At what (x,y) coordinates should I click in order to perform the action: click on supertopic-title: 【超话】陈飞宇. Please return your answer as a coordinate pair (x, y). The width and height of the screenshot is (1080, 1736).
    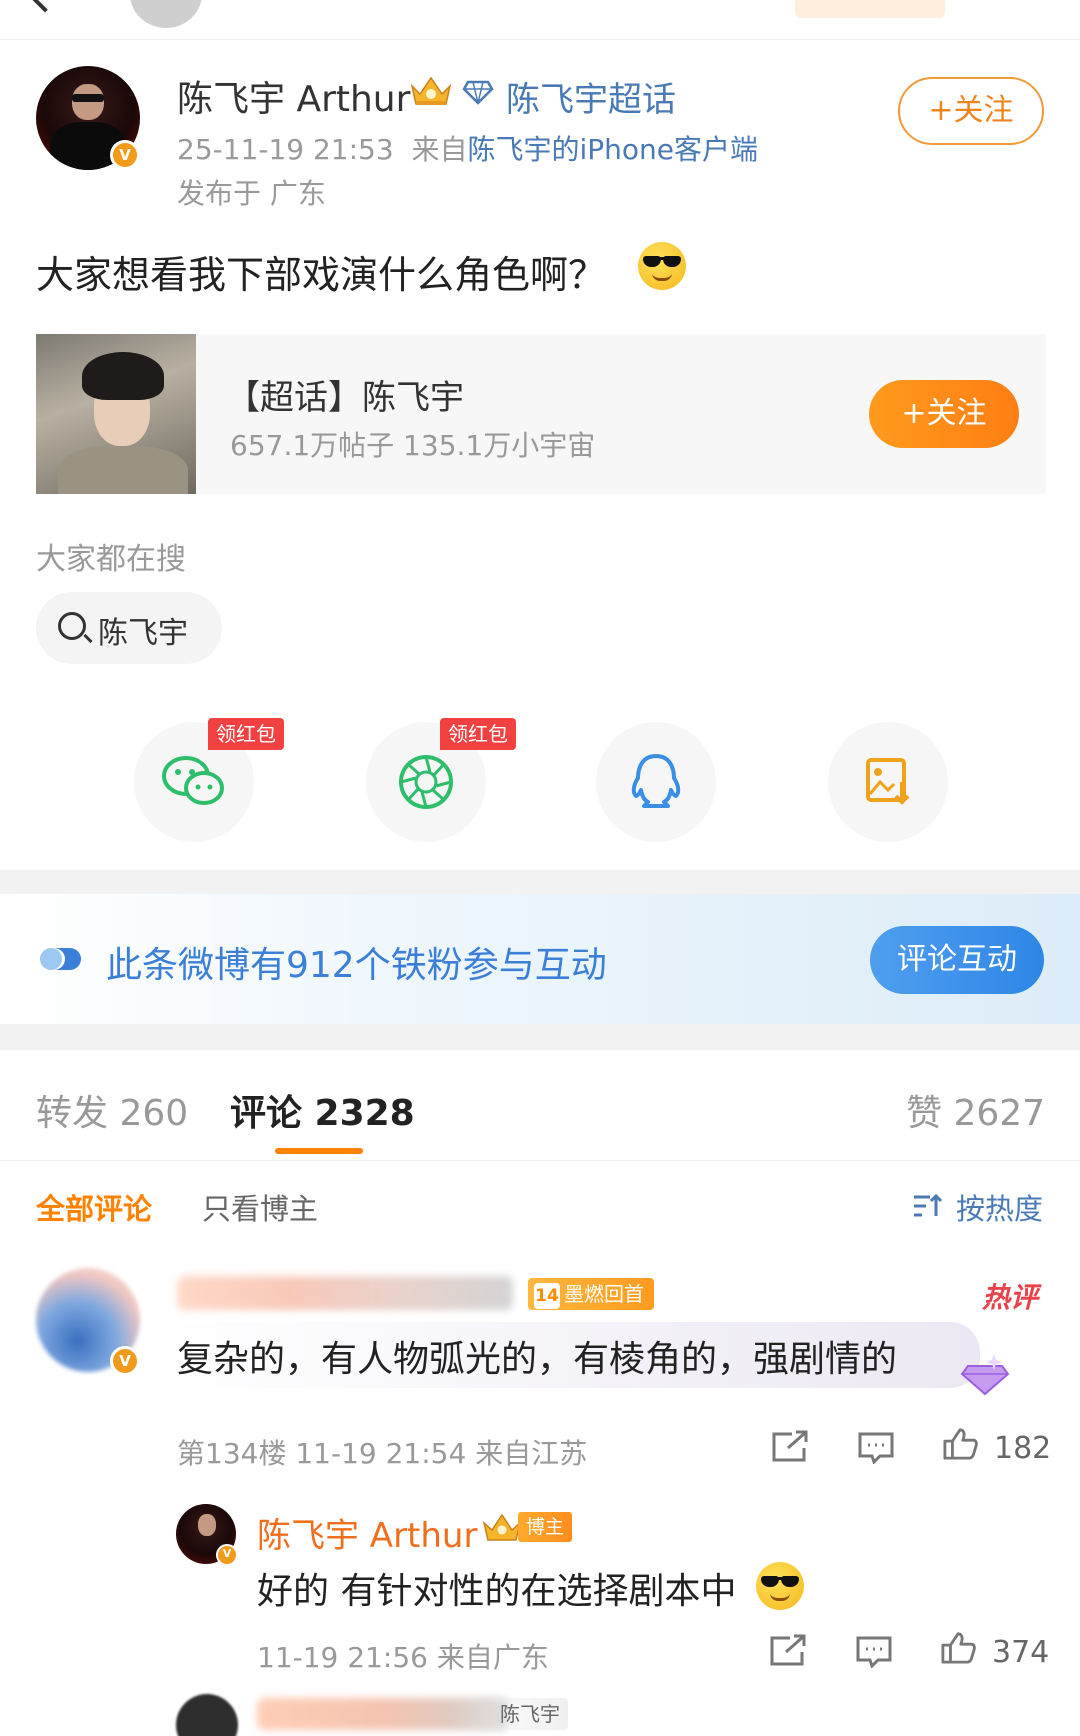
    Looking at the image, I should click on (345, 398).